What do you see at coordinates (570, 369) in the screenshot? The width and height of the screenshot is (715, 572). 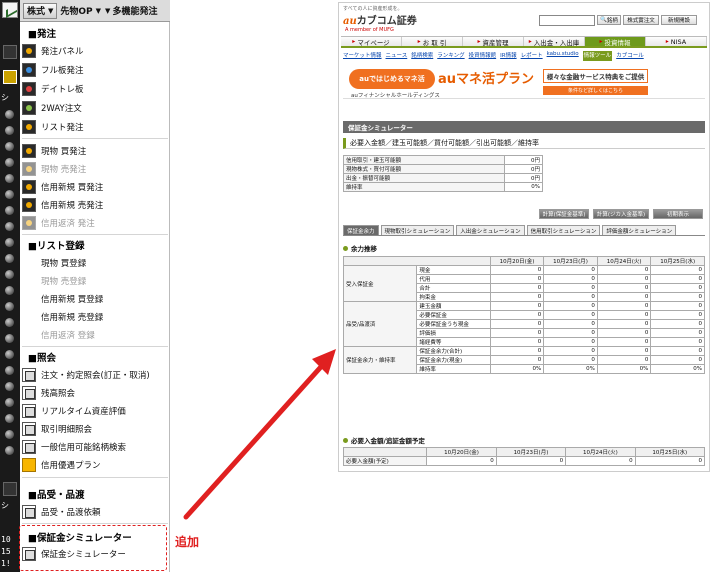 I see `cell-value: 0%` at bounding box center [570, 369].